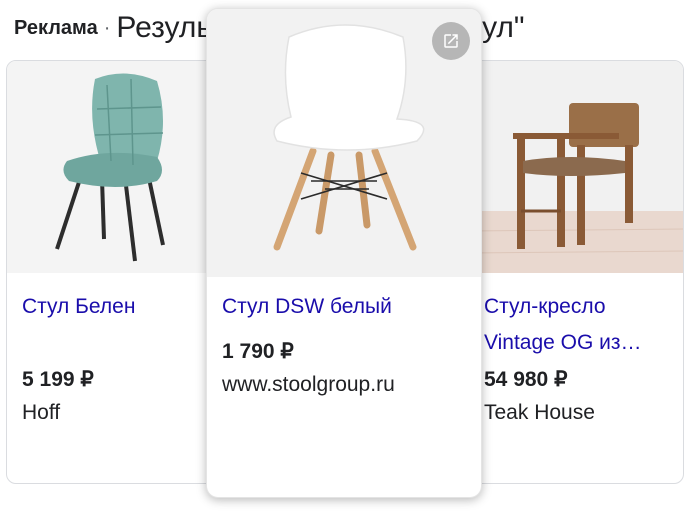 The image size is (695, 515). I want to click on open-external-button, so click(451, 41).